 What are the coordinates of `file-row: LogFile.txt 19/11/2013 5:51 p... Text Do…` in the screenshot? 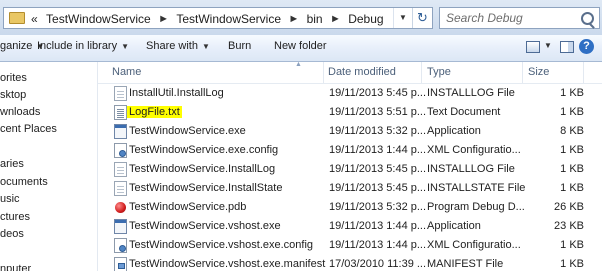 It's located at (350, 112).